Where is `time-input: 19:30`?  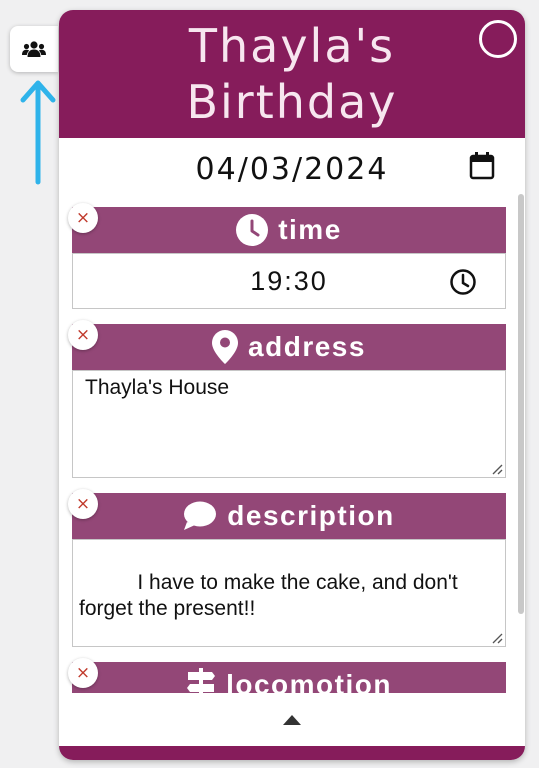
time-input: 19:30 is located at coordinates (289, 281).